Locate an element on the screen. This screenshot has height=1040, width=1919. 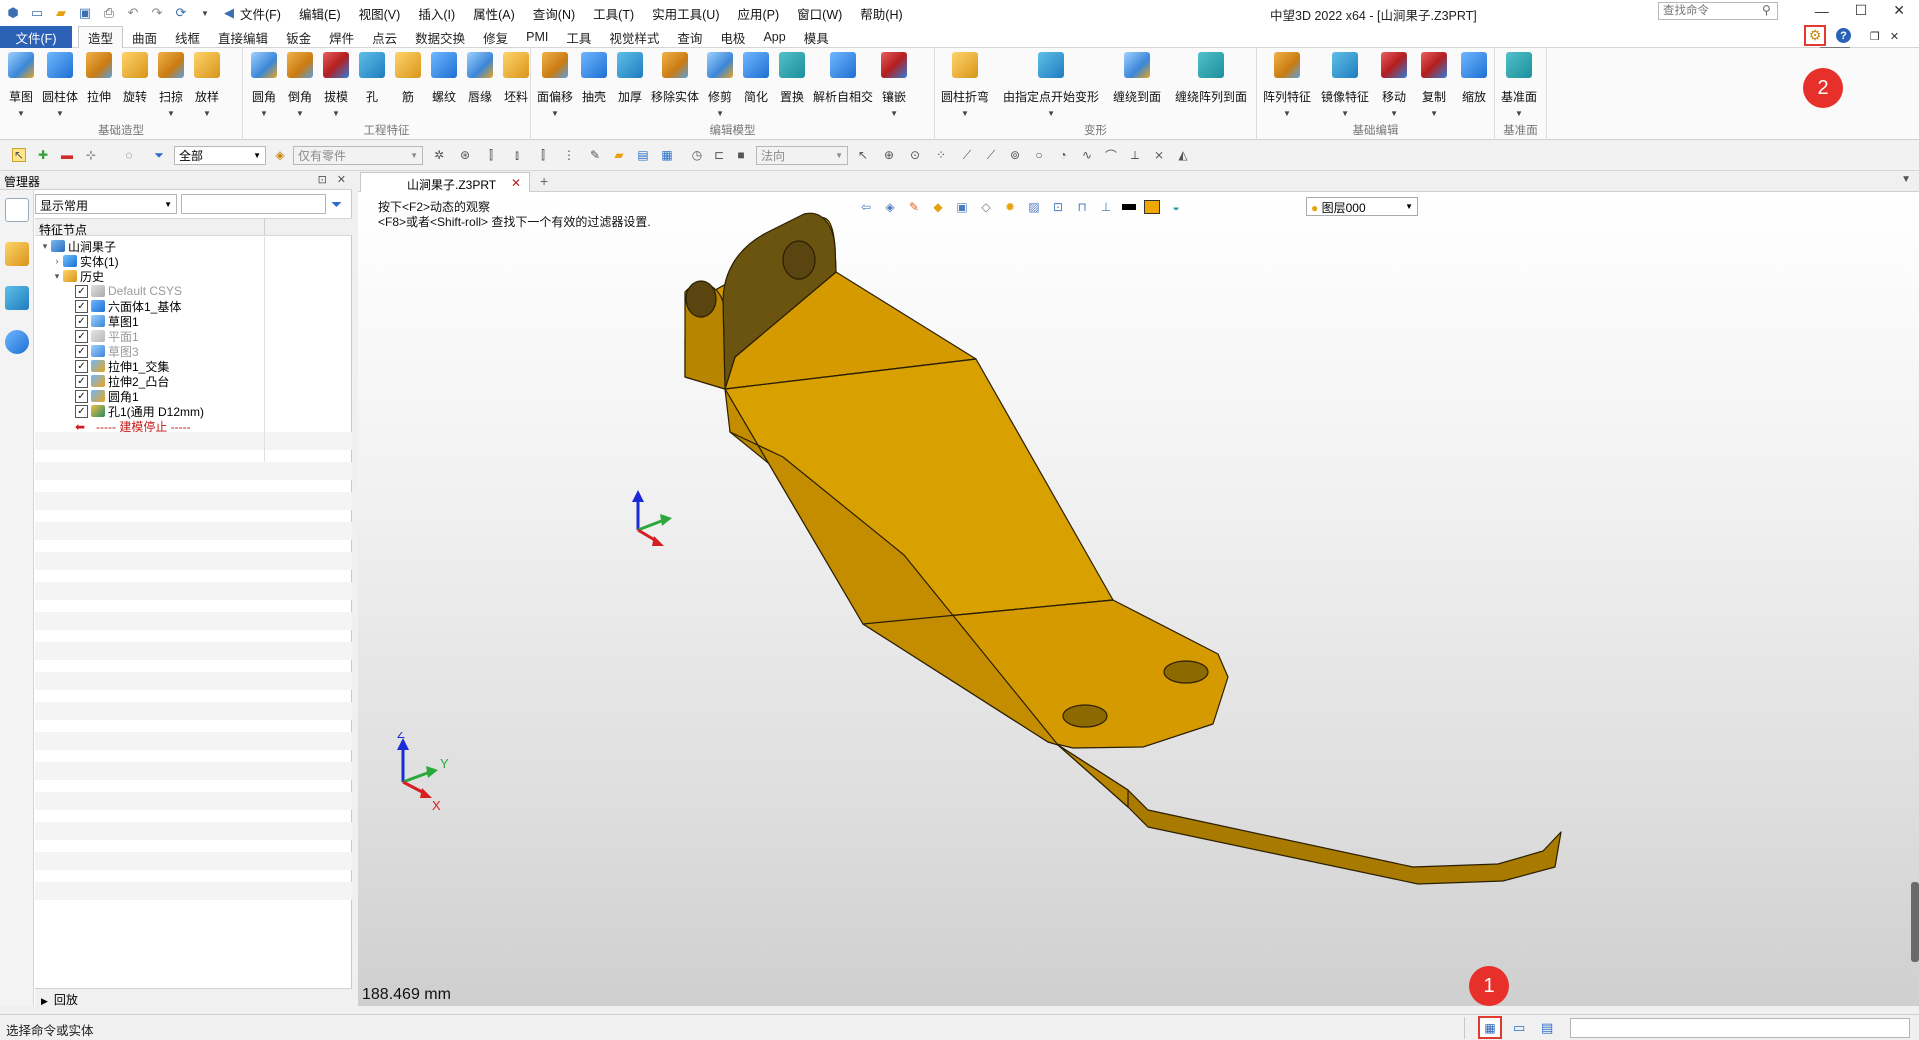
menu-help: 帮助(H) is located at coordinates (881, 13).